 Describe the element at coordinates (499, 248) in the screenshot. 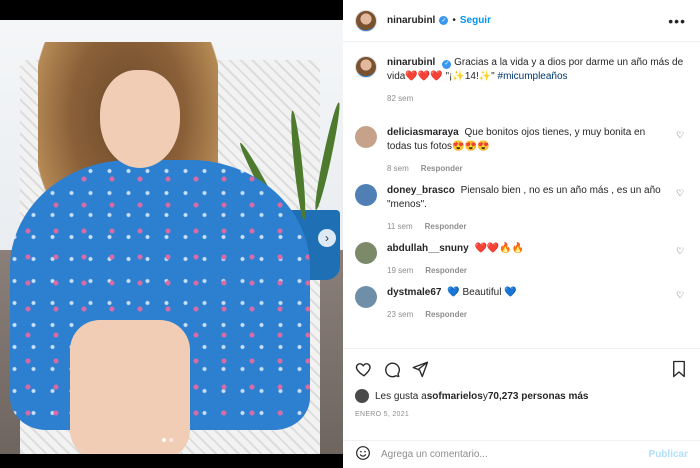

I see `comment-text: ❤️❤️🔥🔥` at that location.